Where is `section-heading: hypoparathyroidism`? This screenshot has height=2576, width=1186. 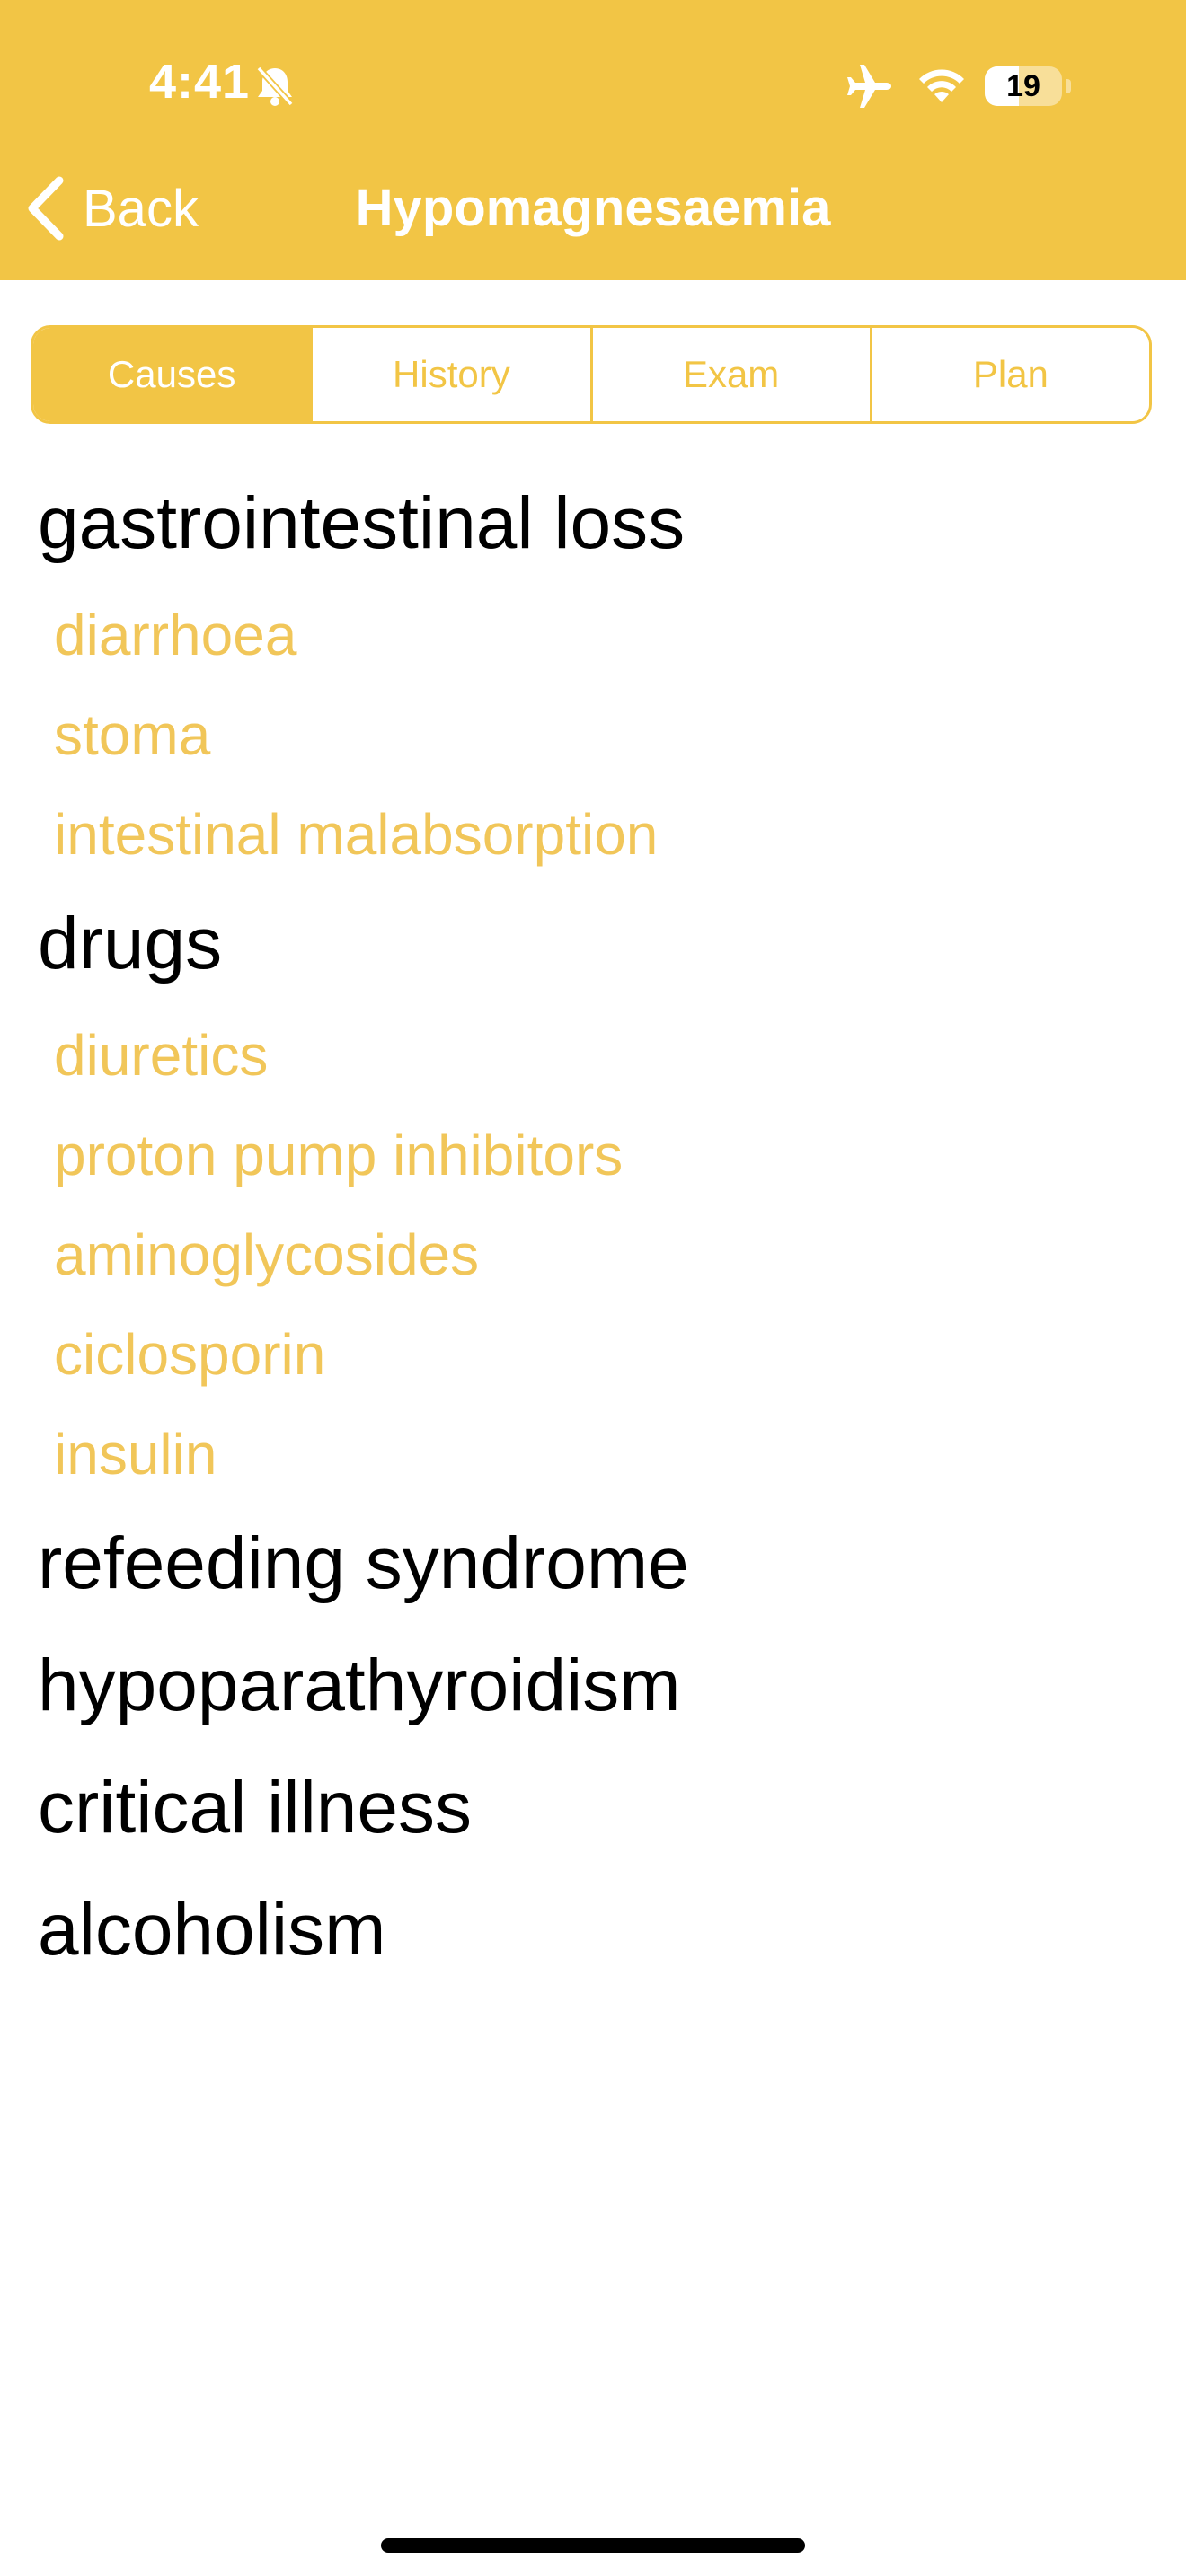 section-heading: hypoparathyroidism is located at coordinates (359, 1686).